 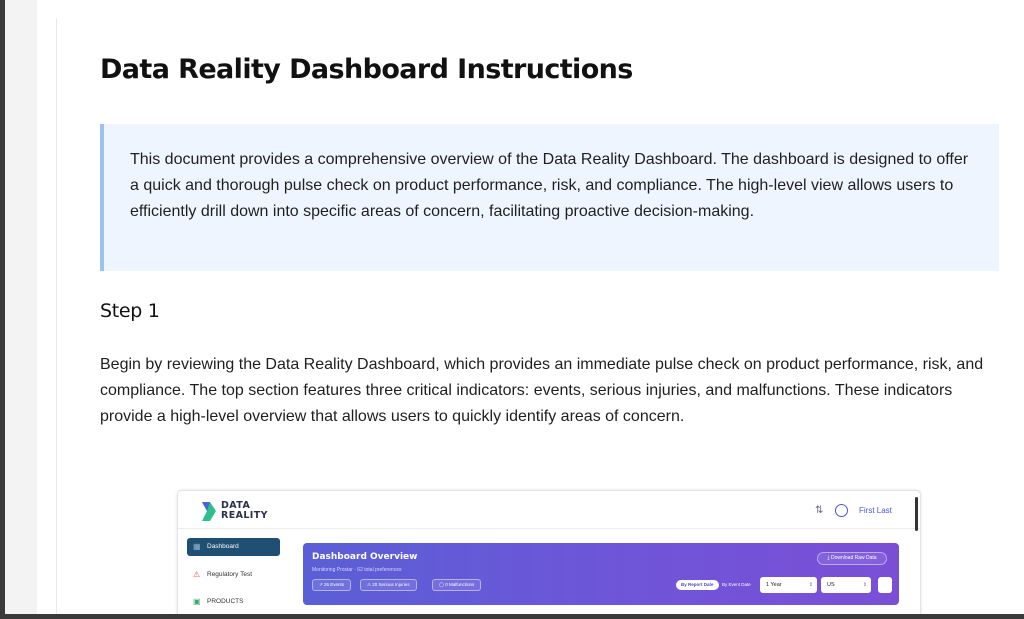 What do you see at coordinates (197, 601) in the screenshot?
I see `box-icon: ▣` at bounding box center [197, 601].